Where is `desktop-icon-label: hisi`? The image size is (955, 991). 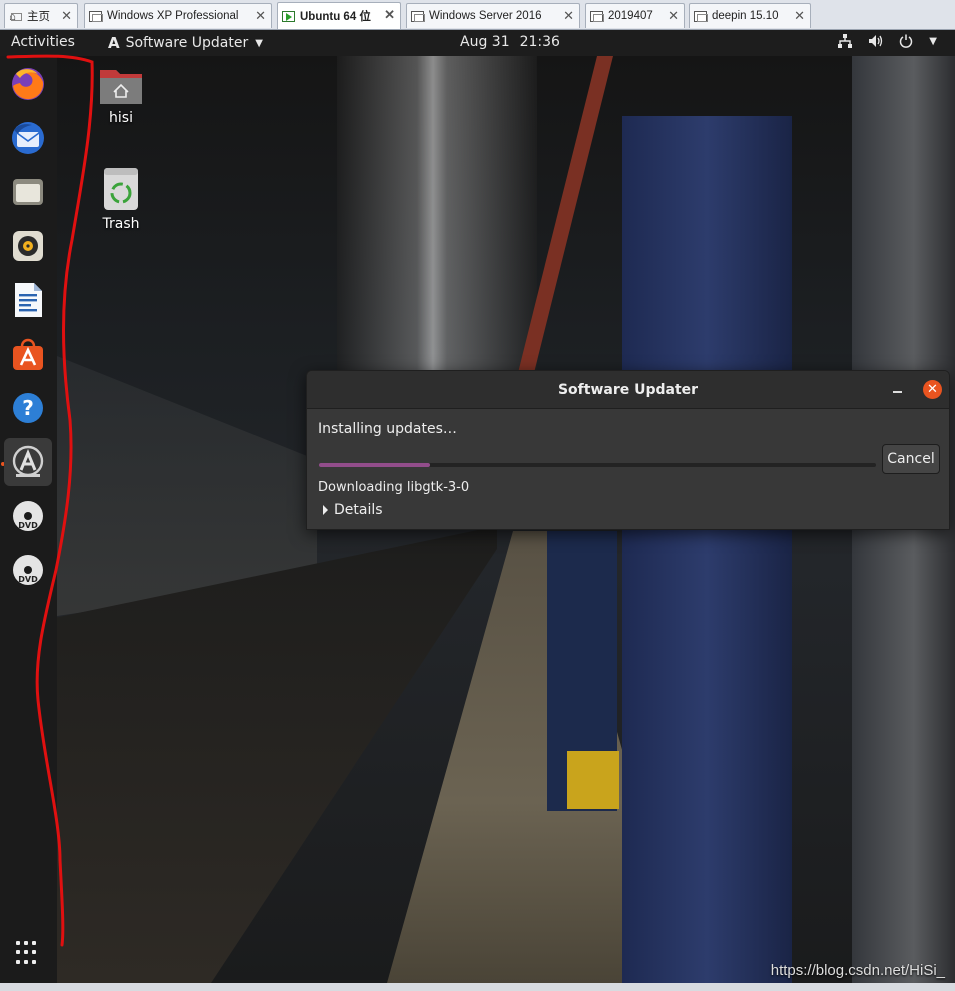 desktop-icon-label: hisi is located at coordinates (121, 118).